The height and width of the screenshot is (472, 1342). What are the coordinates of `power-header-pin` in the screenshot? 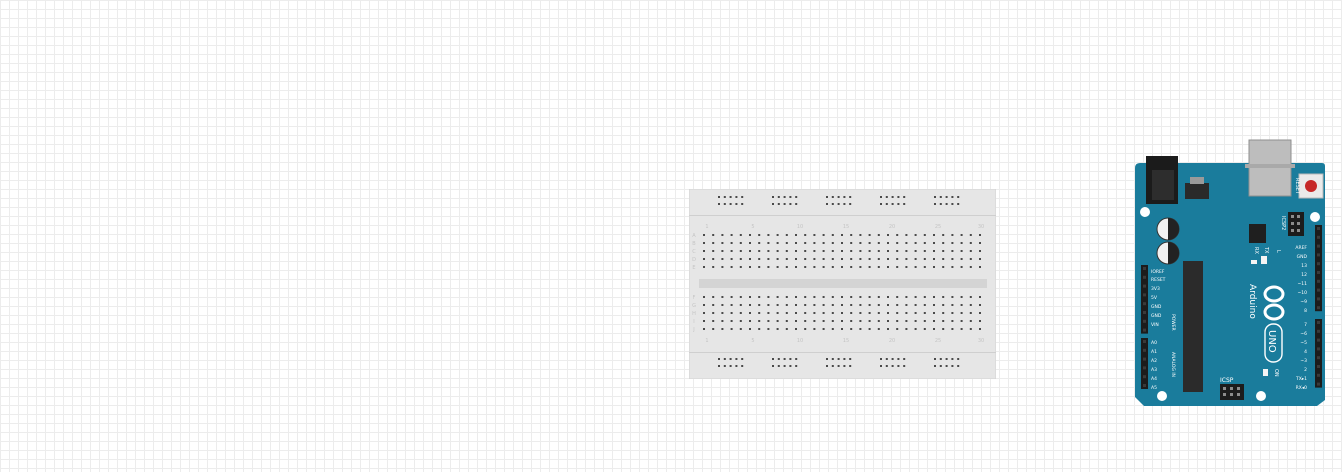 It's located at (1144, 268).